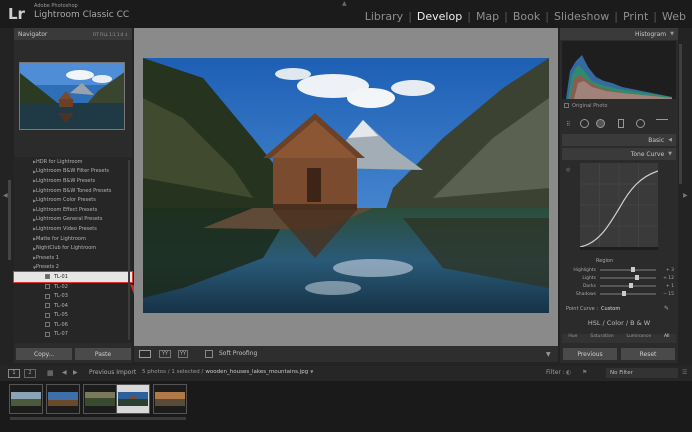  I want to click on shadows-slider, so click(628, 293).